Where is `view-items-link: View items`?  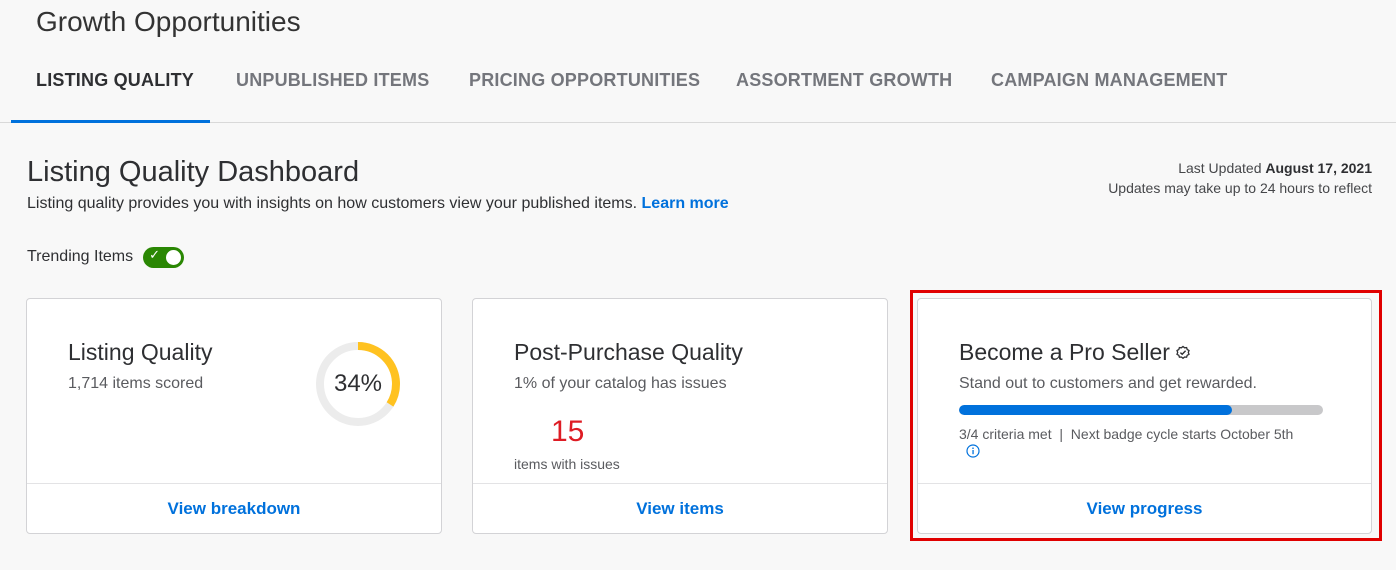
view-items-link: View items is located at coordinates (680, 509).